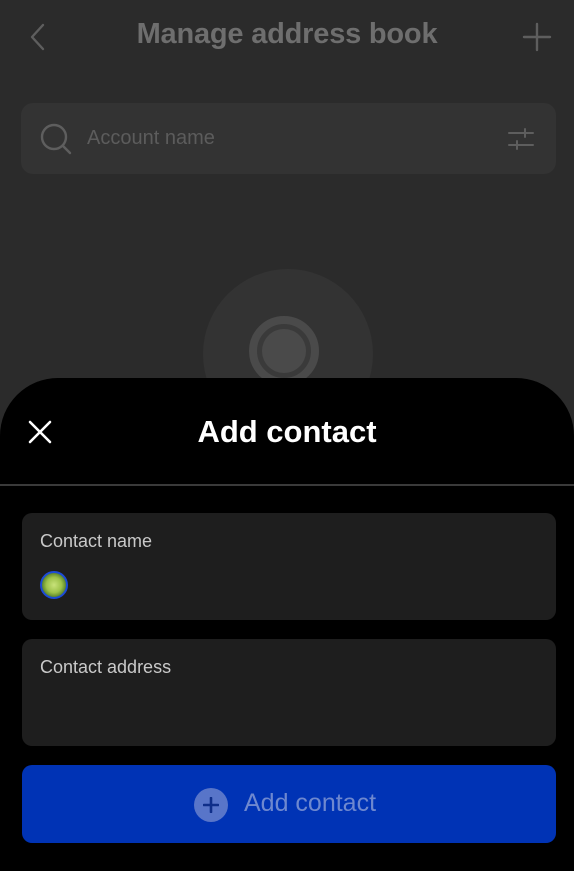  I want to click on sheet-title: Add contact, so click(287, 431).